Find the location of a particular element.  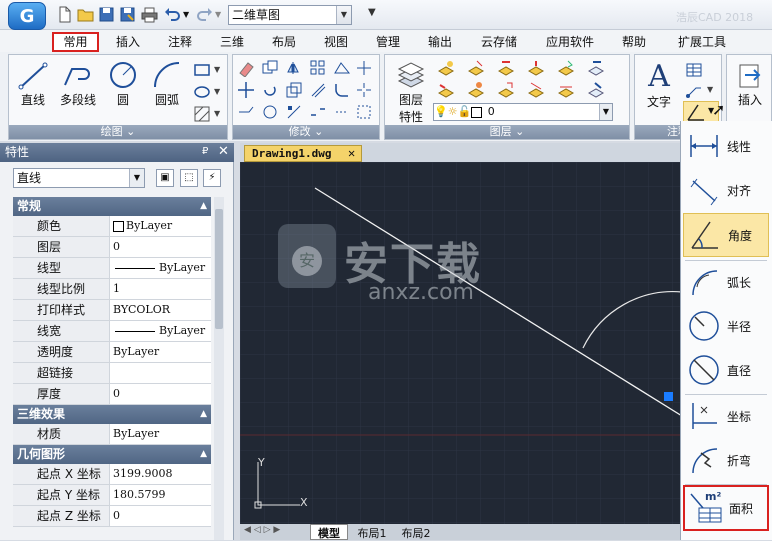

rotate-icon is located at coordinates (270, 90).